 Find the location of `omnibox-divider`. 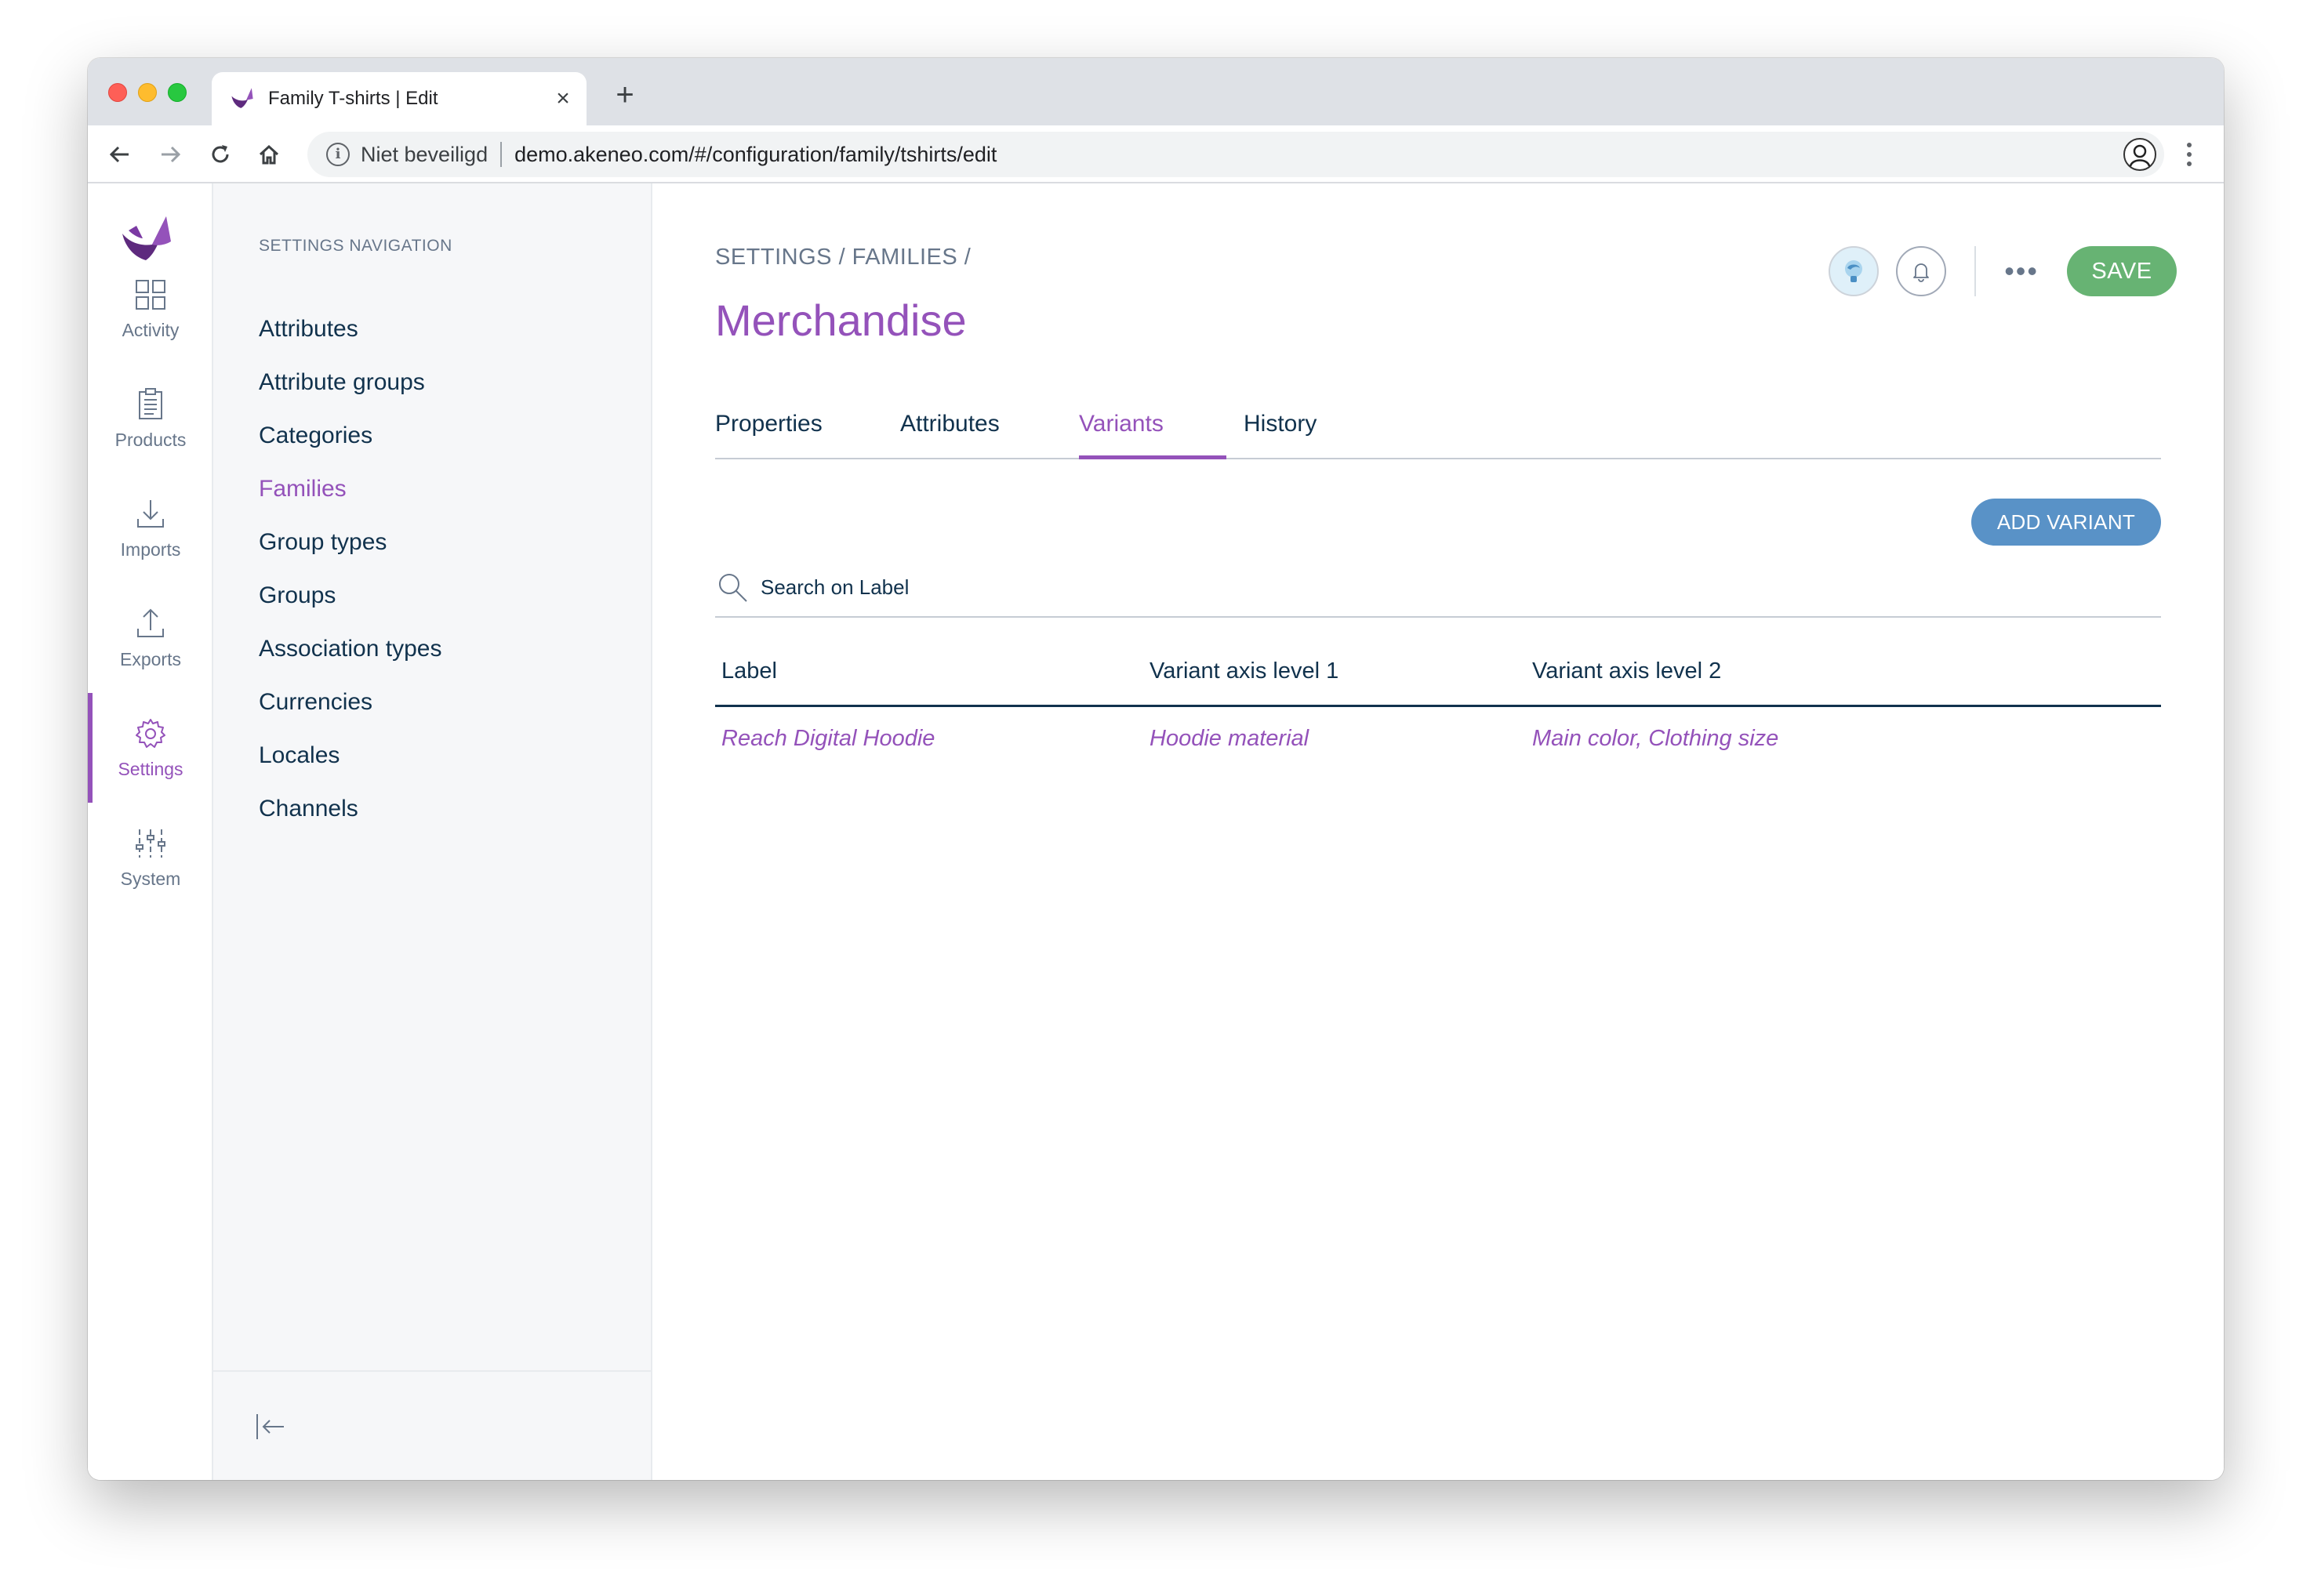

omnibox-divider is located at coordinates (502, 155).